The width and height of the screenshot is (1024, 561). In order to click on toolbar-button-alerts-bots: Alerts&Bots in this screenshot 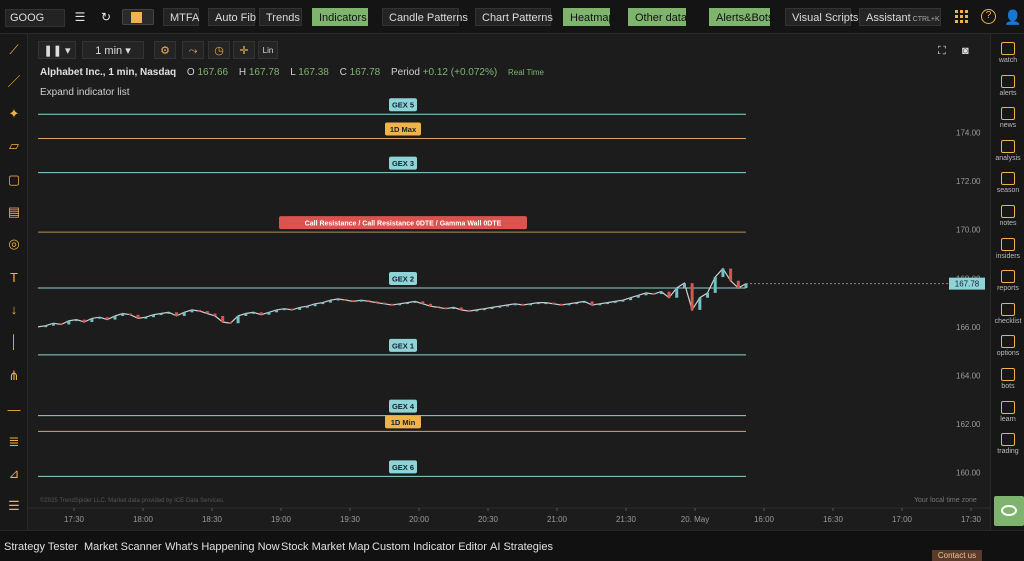, I will do `click(741, 17)`.